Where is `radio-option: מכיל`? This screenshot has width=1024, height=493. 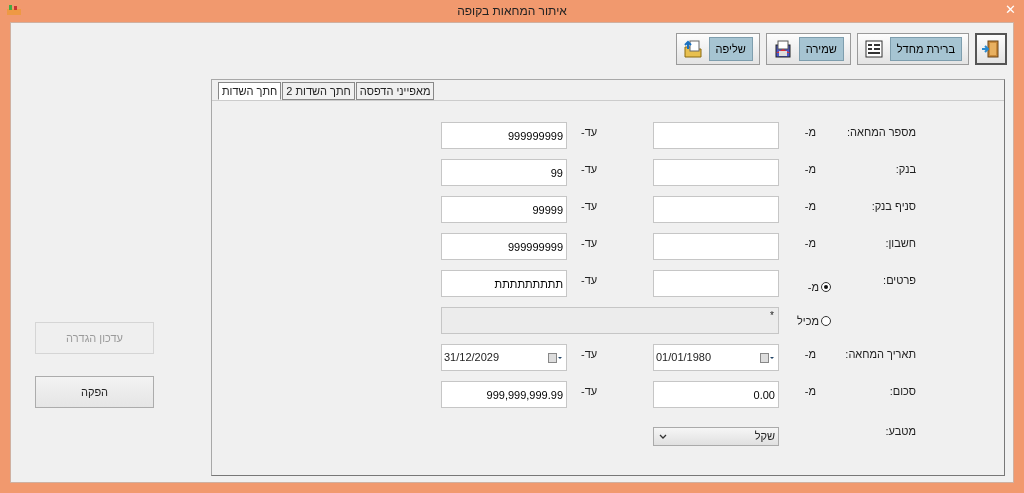
radio-option: מכיל is located at coordinates (805, 321).